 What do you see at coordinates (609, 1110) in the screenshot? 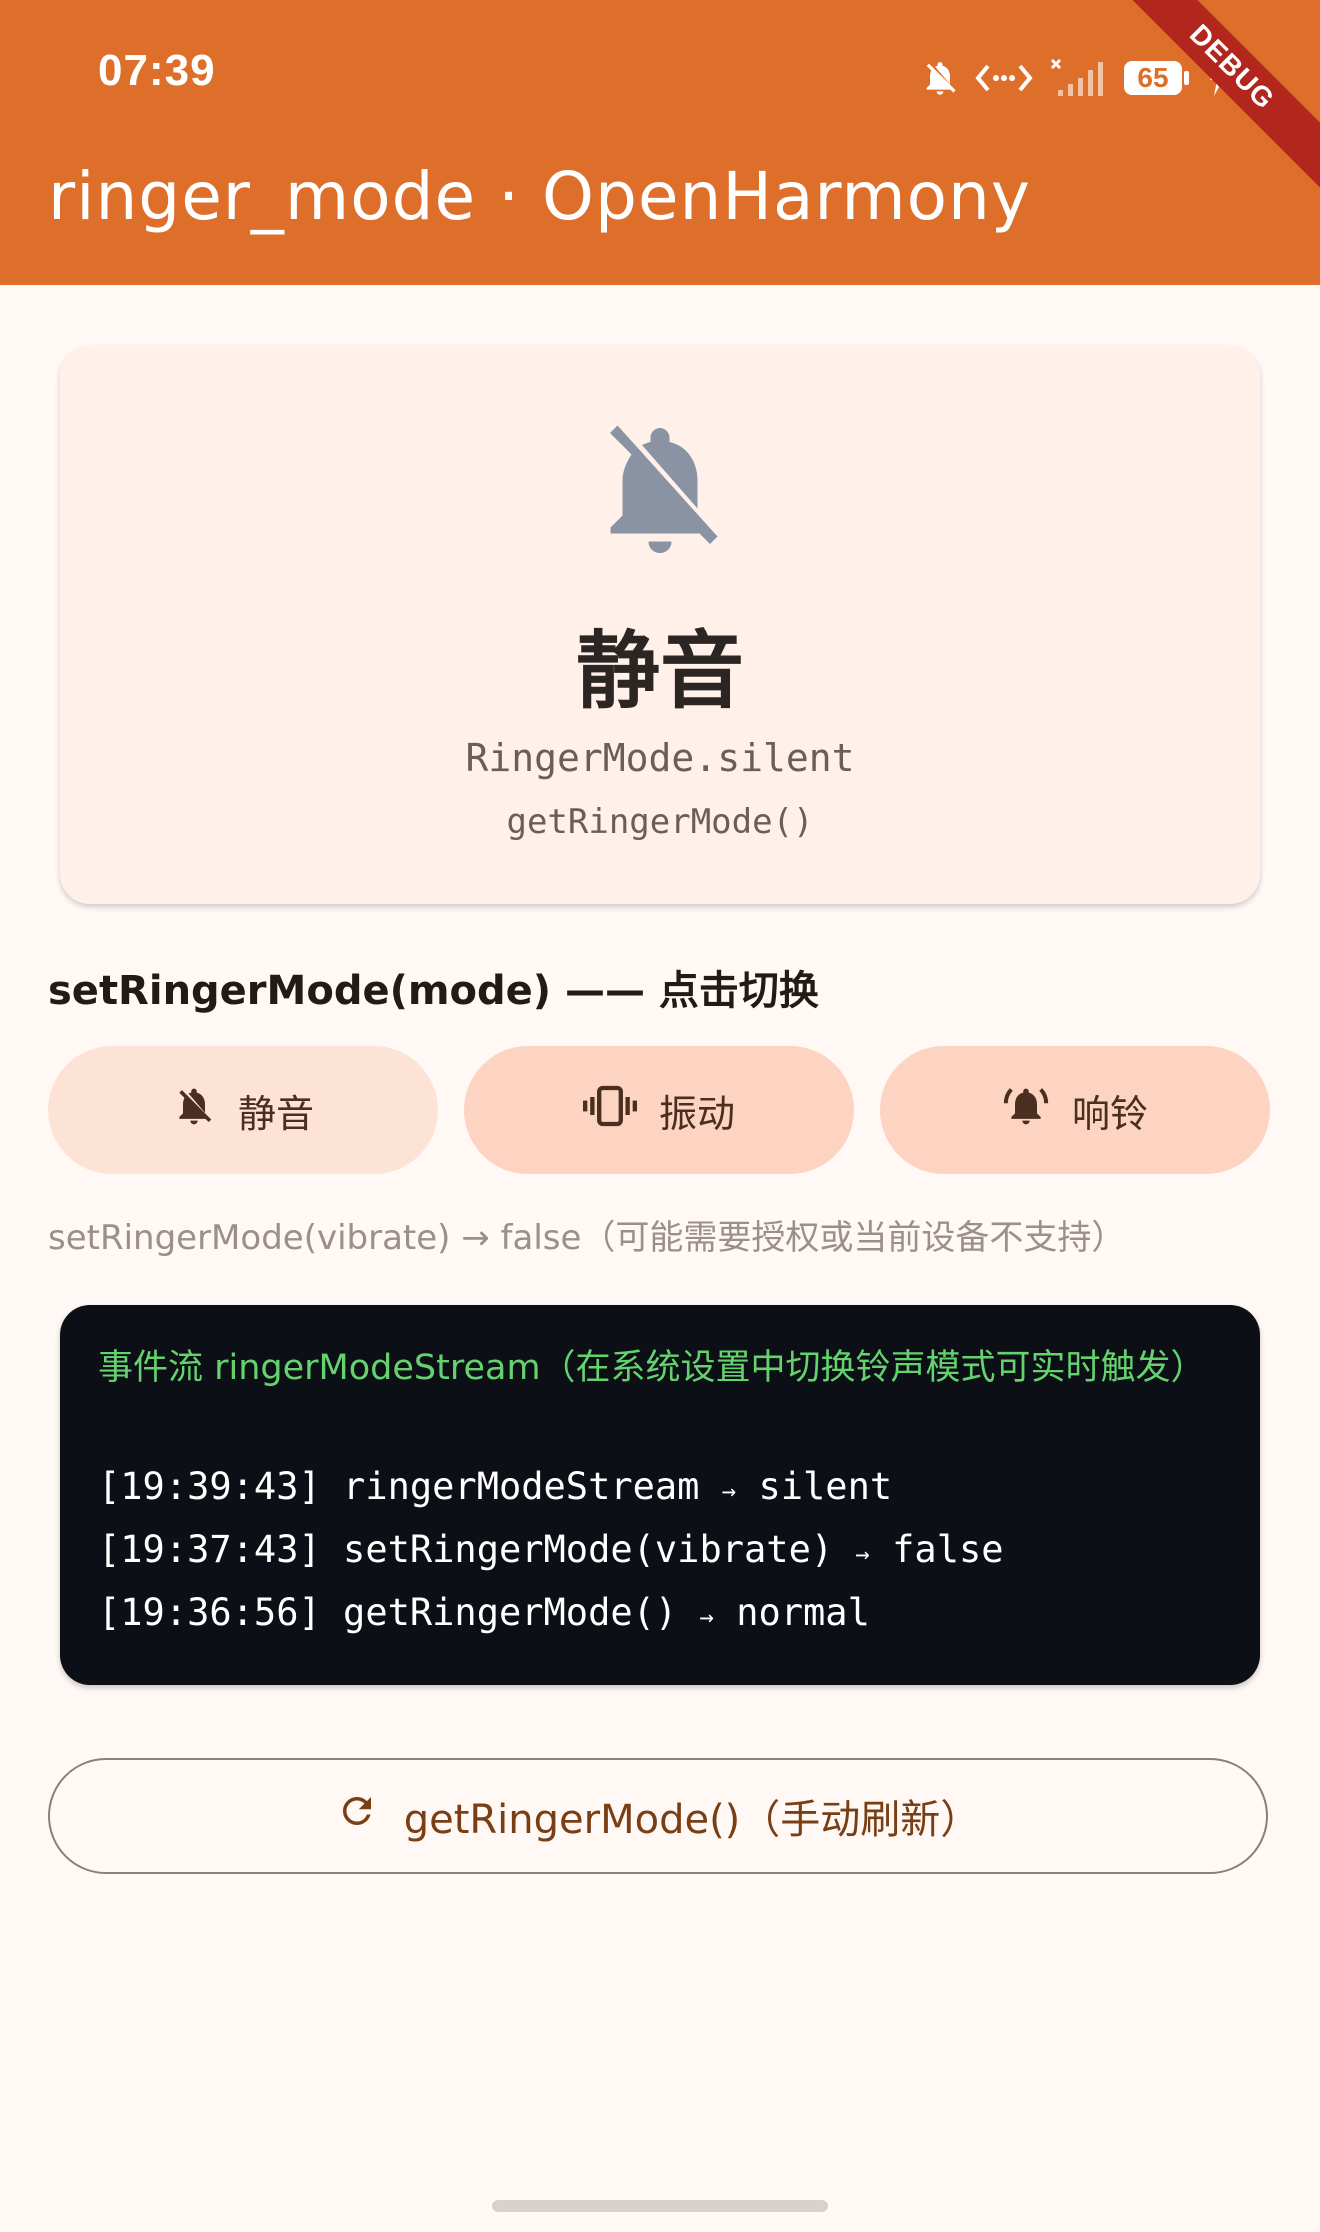
I see `vibrate-icon` at bounding box center [609, 1110].